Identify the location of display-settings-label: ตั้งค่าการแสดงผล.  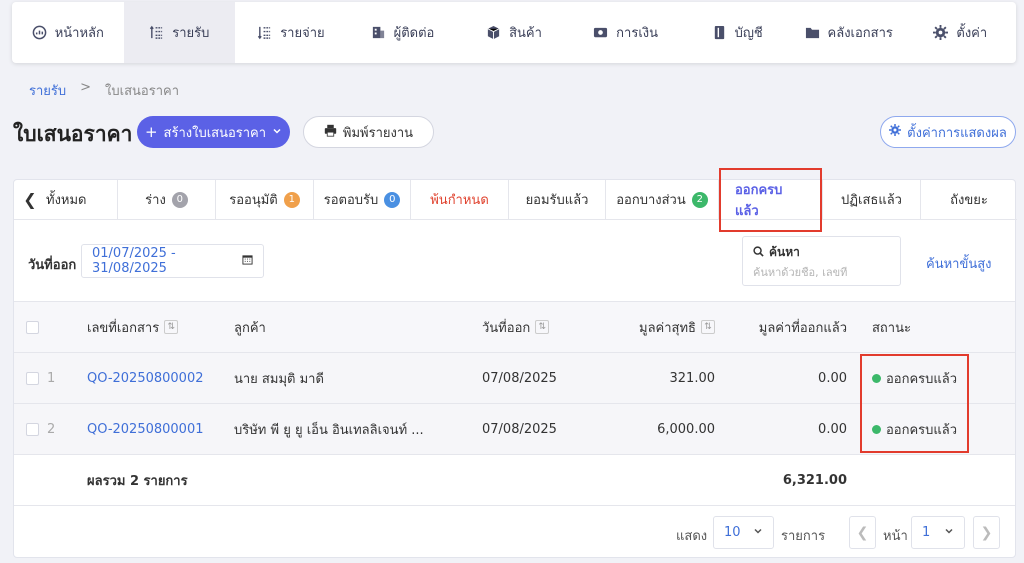
(957, 133).